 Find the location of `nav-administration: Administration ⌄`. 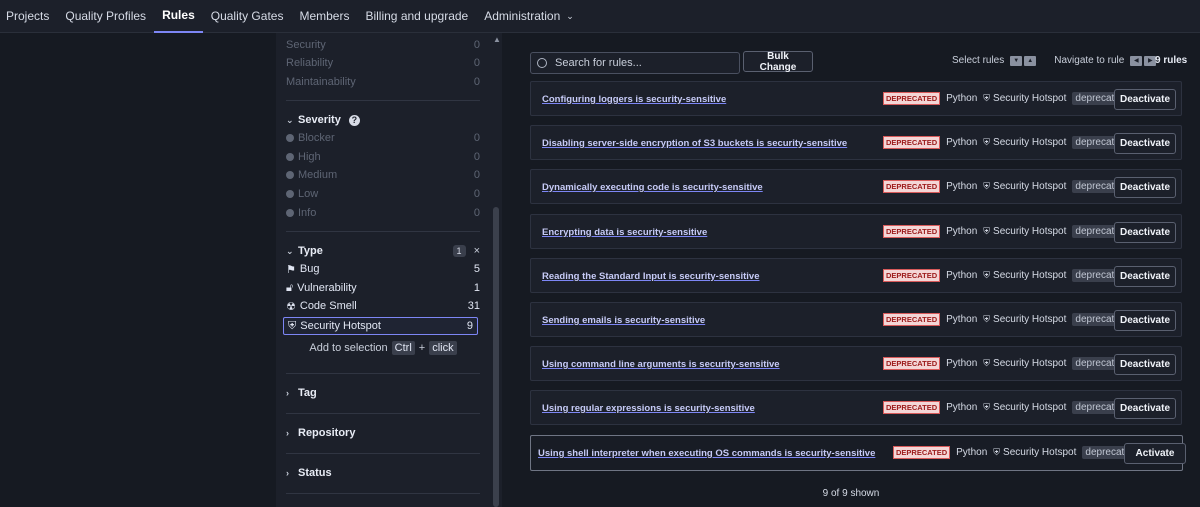

nav-administration: Administration ⌄ is located at coordinates (529, 16).